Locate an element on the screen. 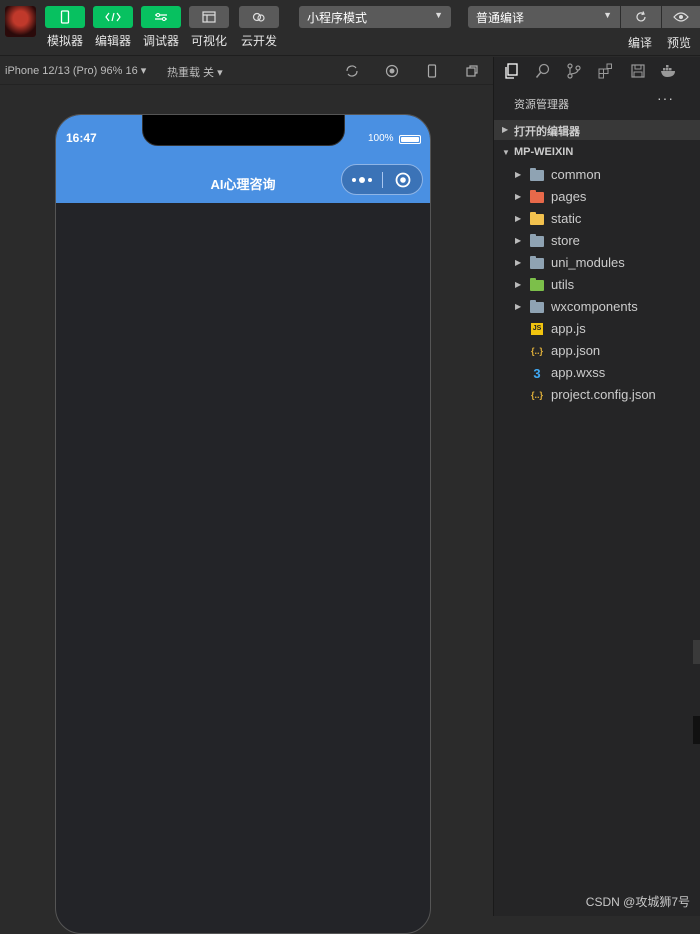 The image size is (700, 934). visual-tool: 可视化 is located at coordinates (209, 27).